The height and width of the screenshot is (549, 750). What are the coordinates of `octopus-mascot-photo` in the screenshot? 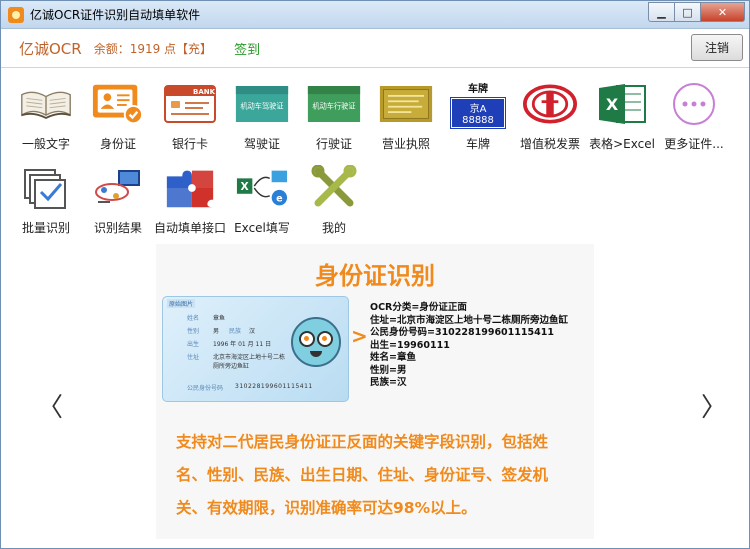 It's located at (316, 342).